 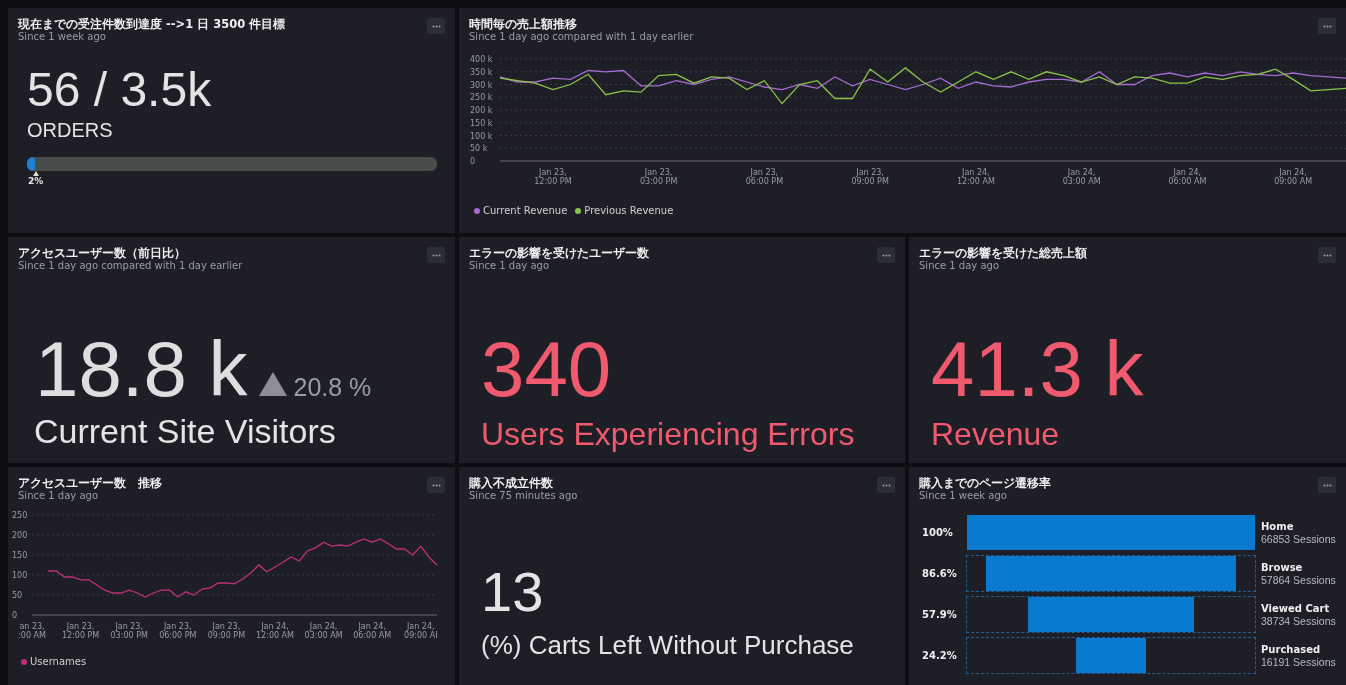 What do you see at coordinates (17, 595) in the screenshot?
I see `axis-label: 50` at bounding box center [17, 595].